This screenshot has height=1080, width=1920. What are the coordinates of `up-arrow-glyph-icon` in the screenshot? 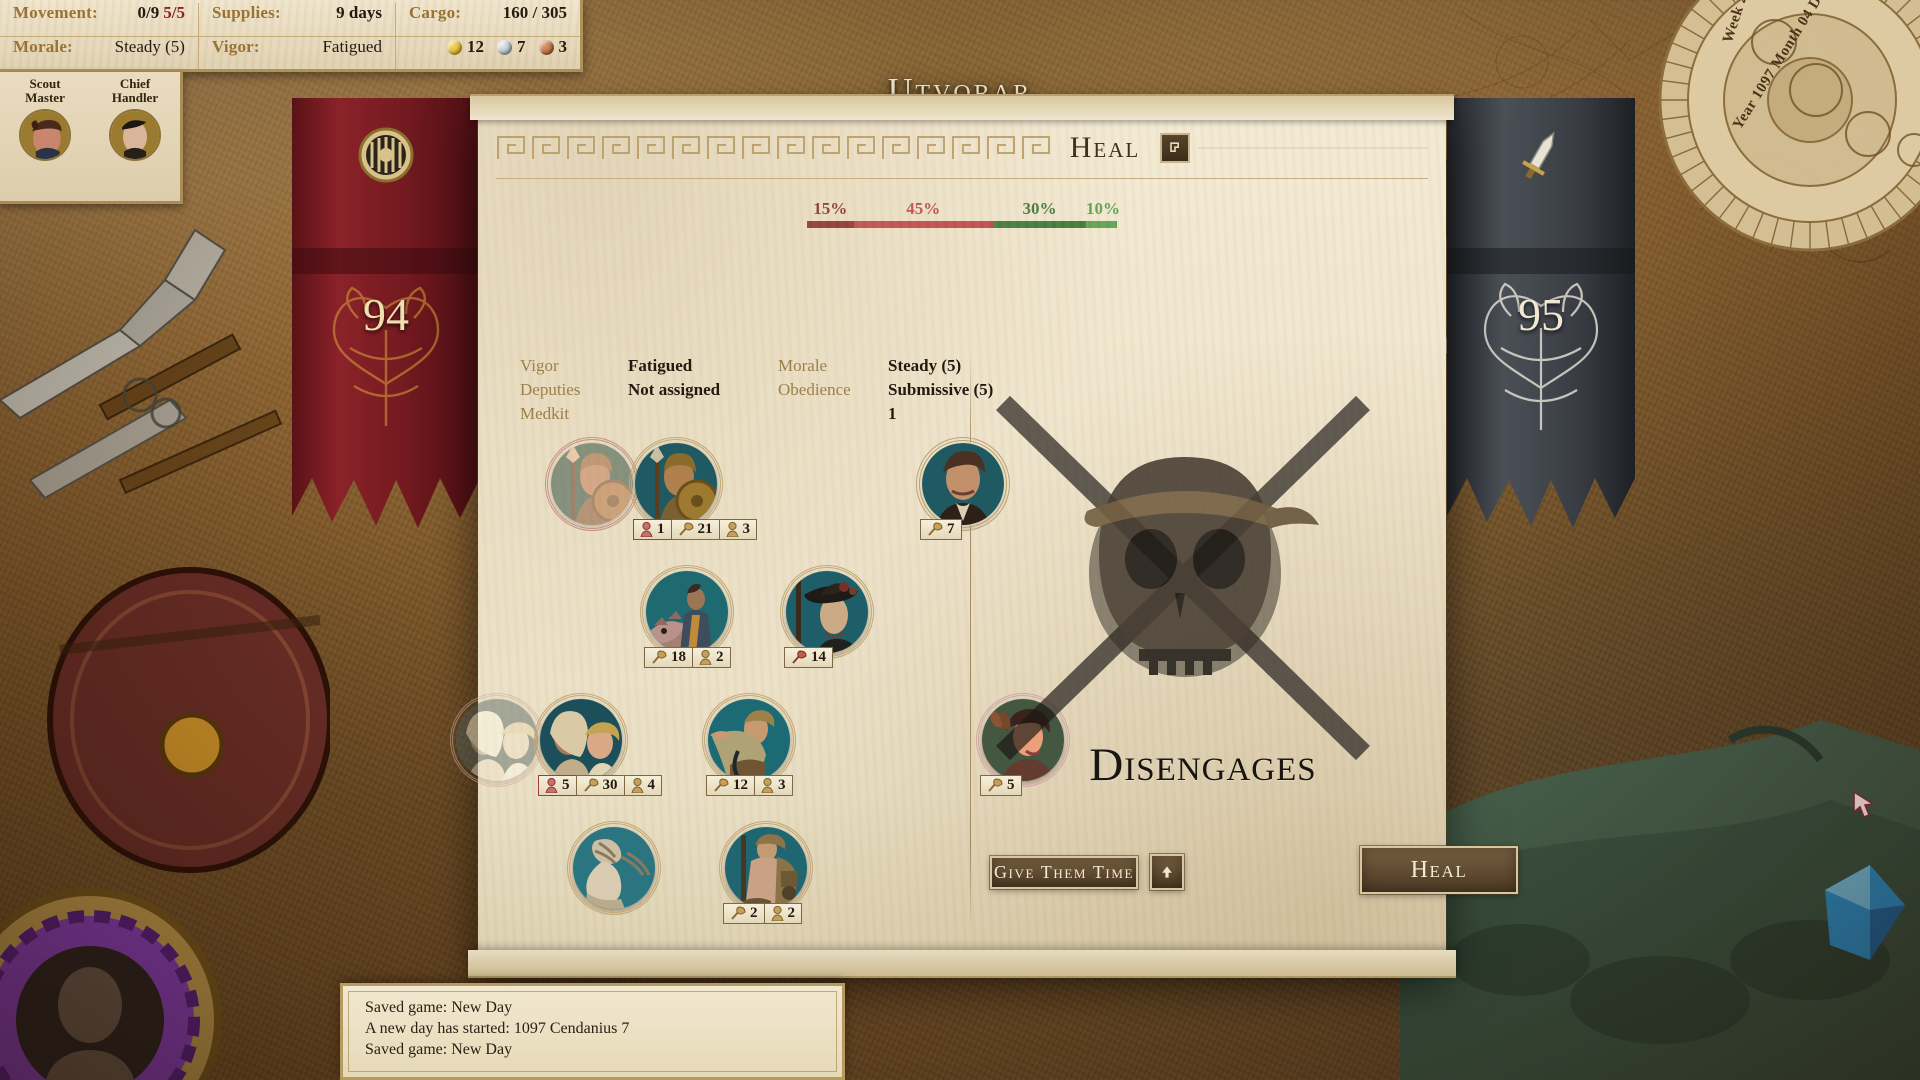 It's located at (1167, 872).